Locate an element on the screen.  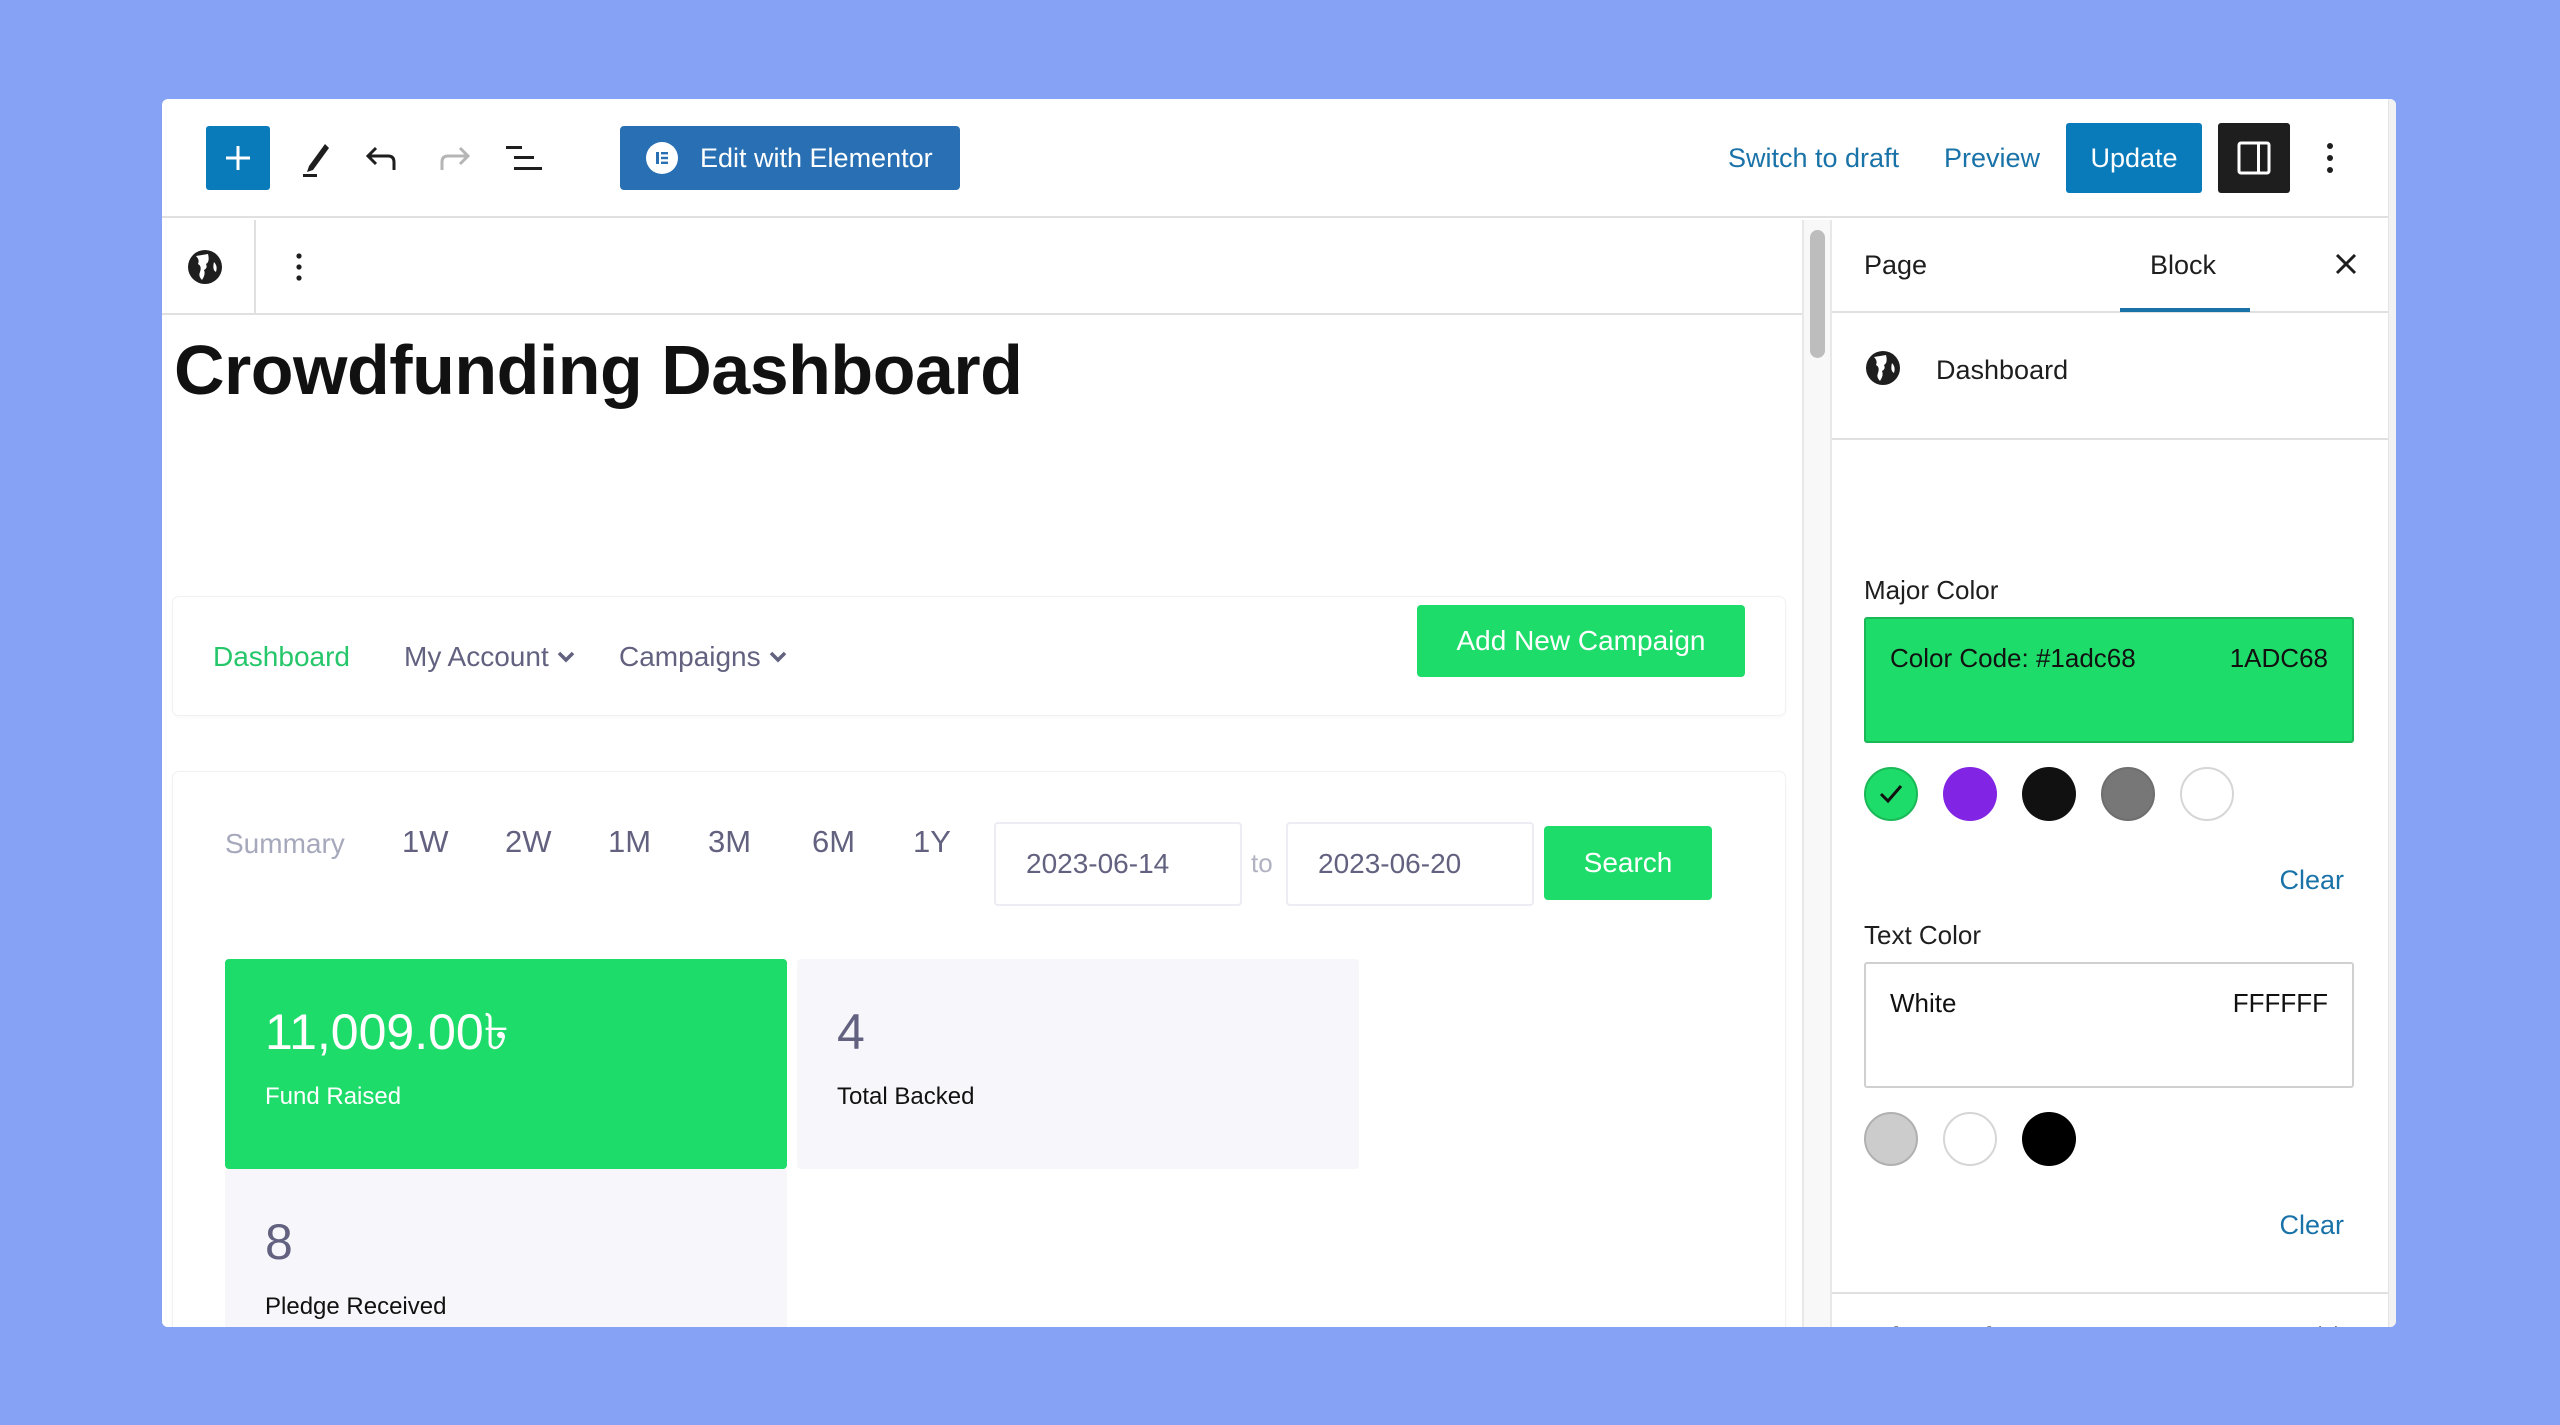
stat-card-total-backed: 4 Total Backed is located at coordinates (1078, 1064).